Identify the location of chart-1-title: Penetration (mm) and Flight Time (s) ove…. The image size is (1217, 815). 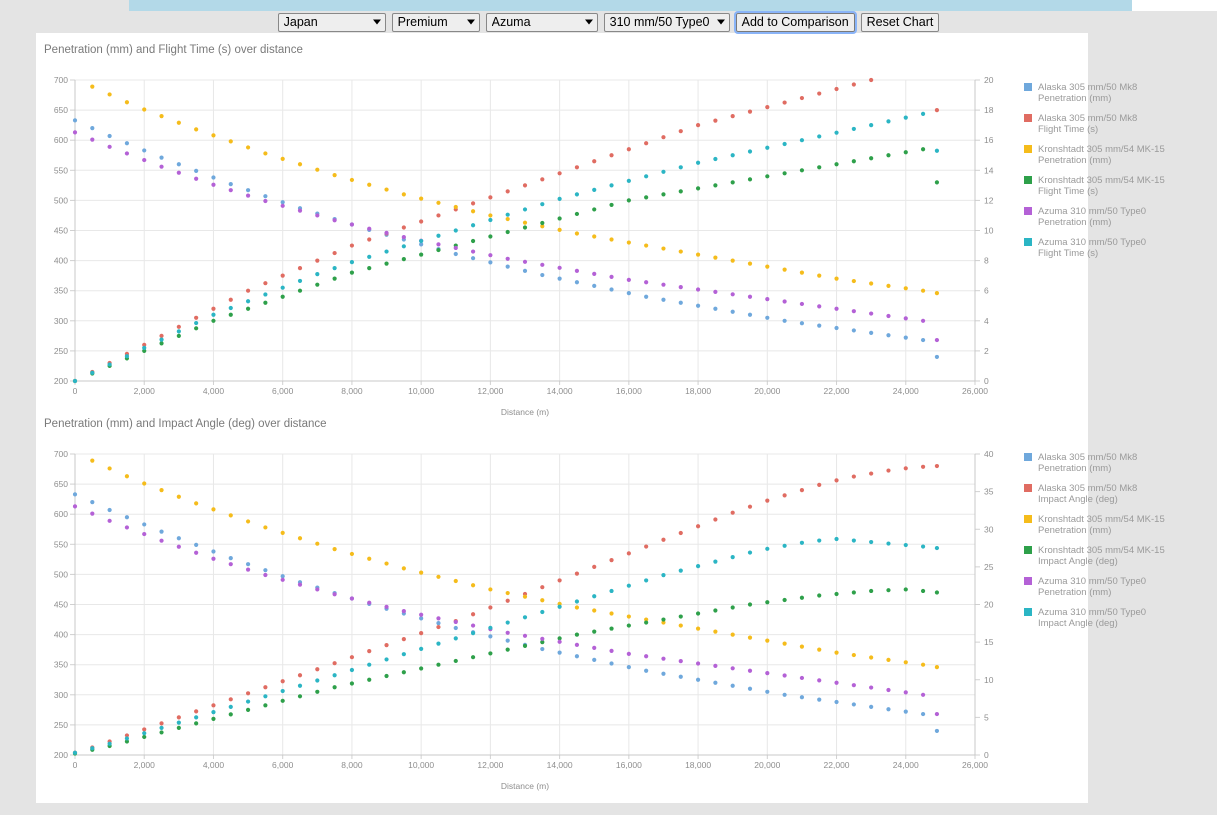
(173, 50).